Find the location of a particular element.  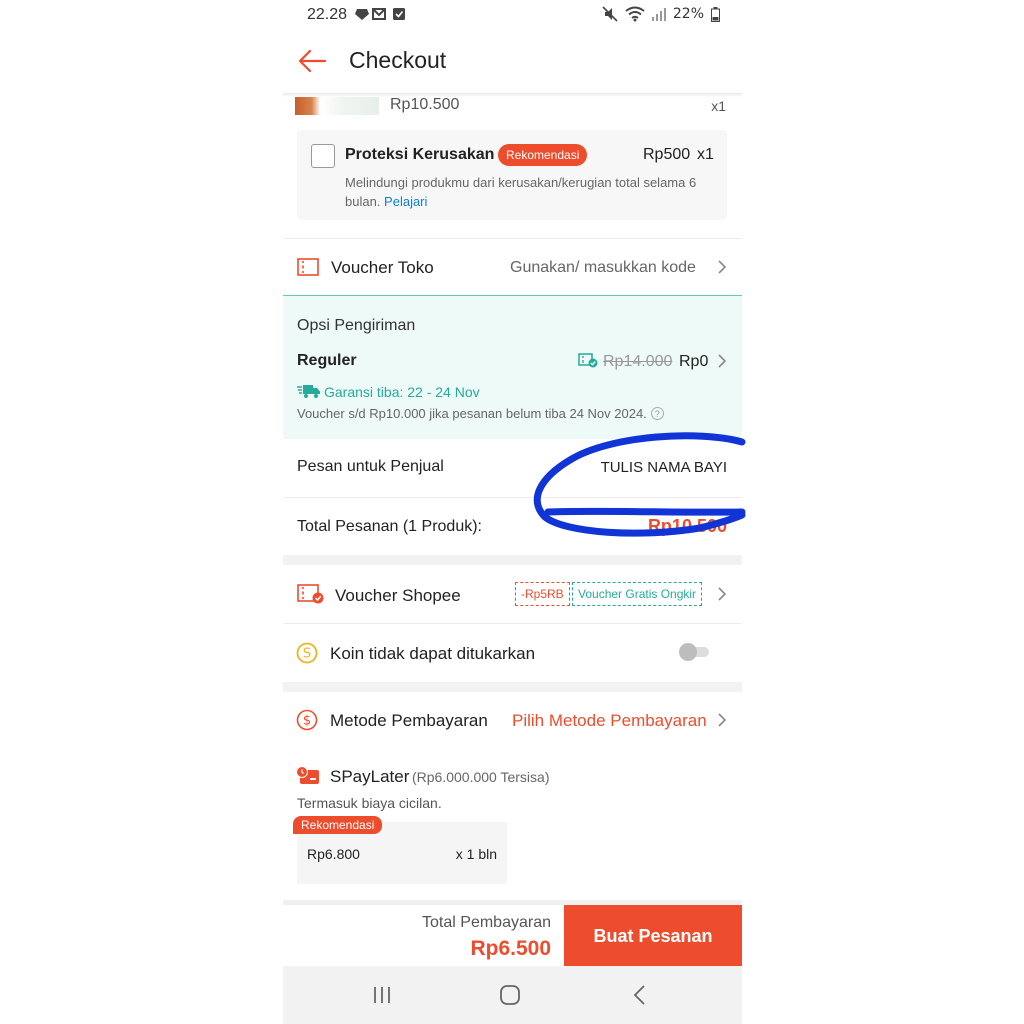

signal-icon is located at coordinates (658, 14).